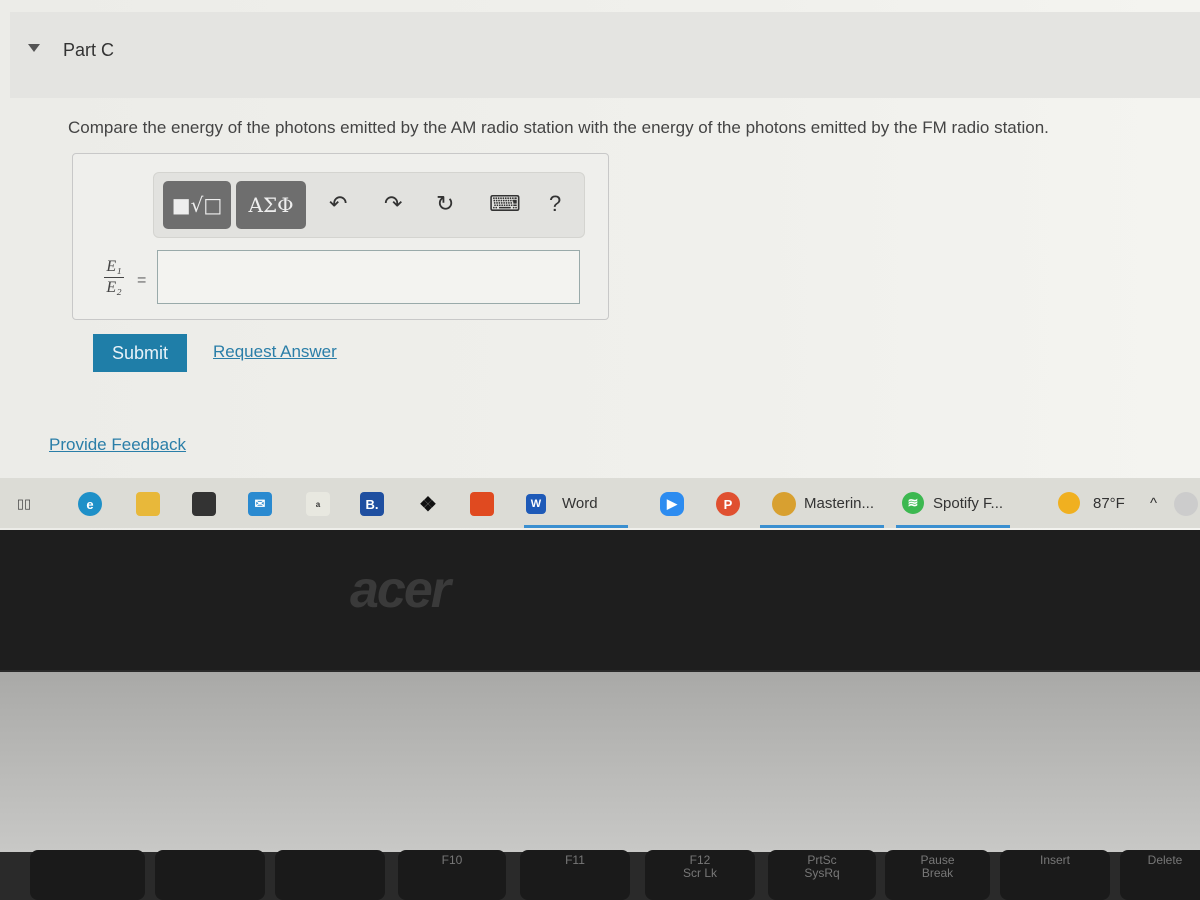 This screenshot has width=1200, height=900. What do you see at coordinates (87, 875) in the screenshot?
I see `key-f7` at bounding box center [87, 875].